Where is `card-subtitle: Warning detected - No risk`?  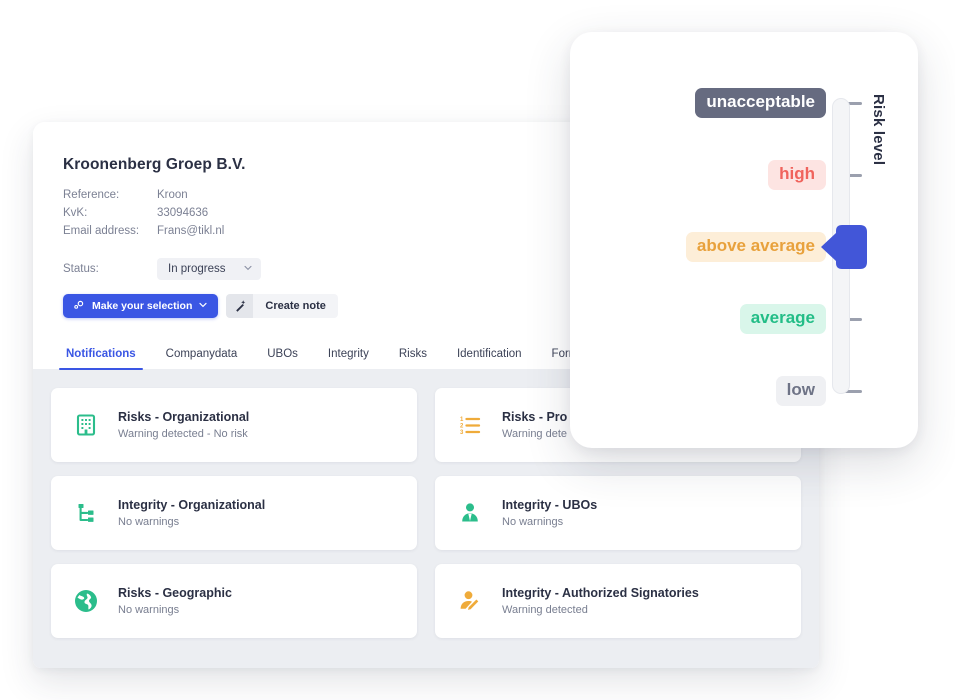 card-subtitle: Warning detected - No risk is located at coordinates (183, 434).